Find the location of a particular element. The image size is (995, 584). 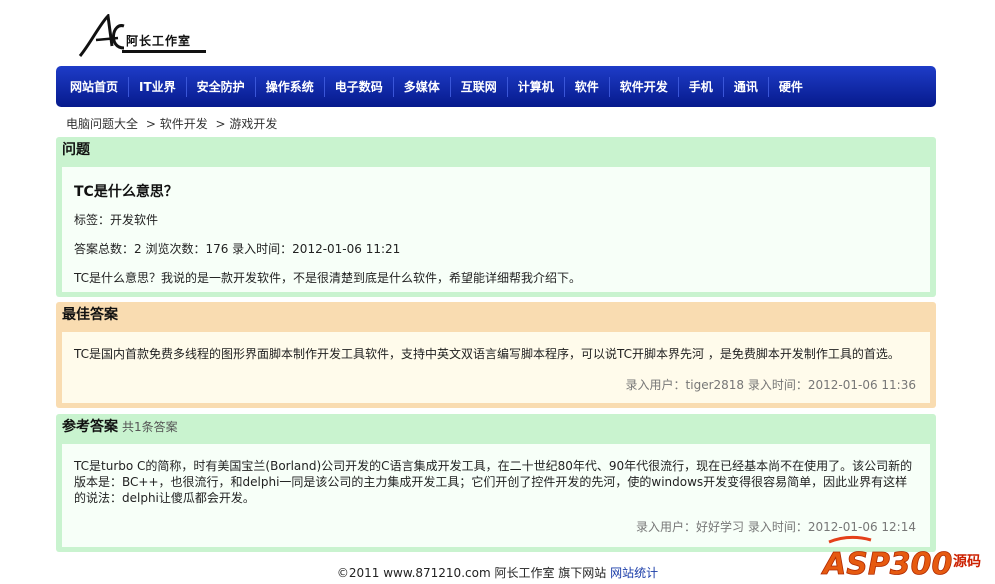

nav-item: 计算机 is located at coordinates (536, 86).